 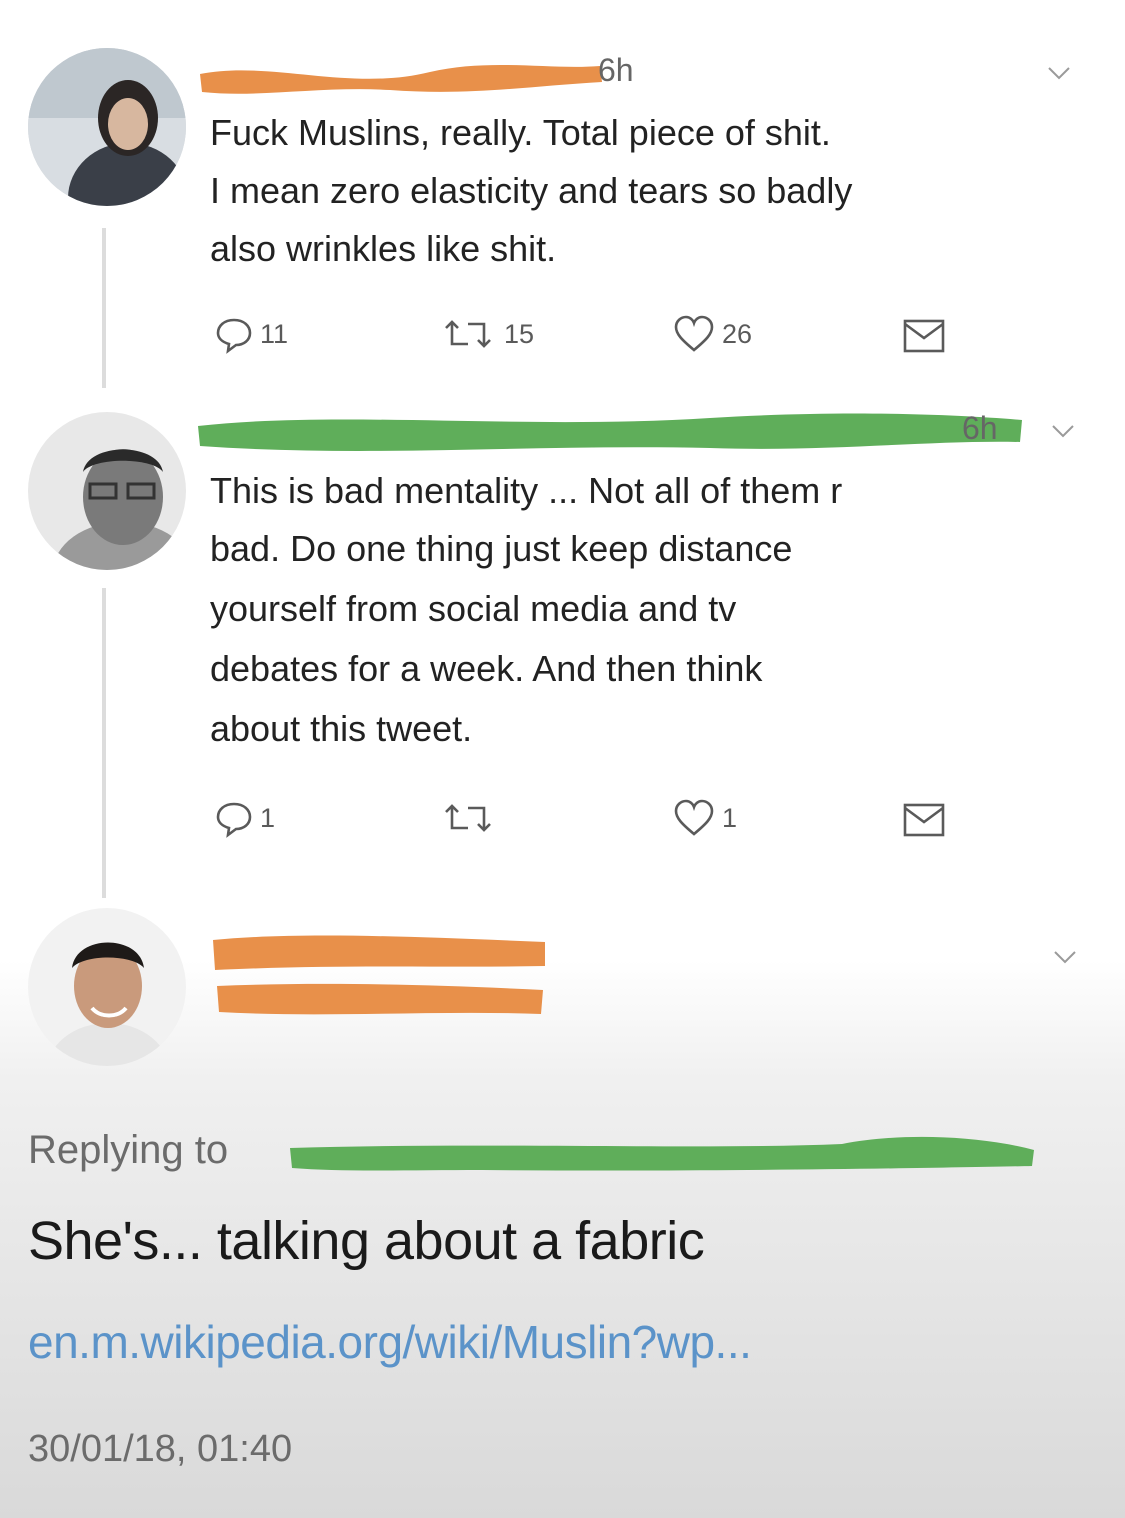 I want to click on tweet1-line-3: also wrinkles like shit., so click(x=383, y=248).